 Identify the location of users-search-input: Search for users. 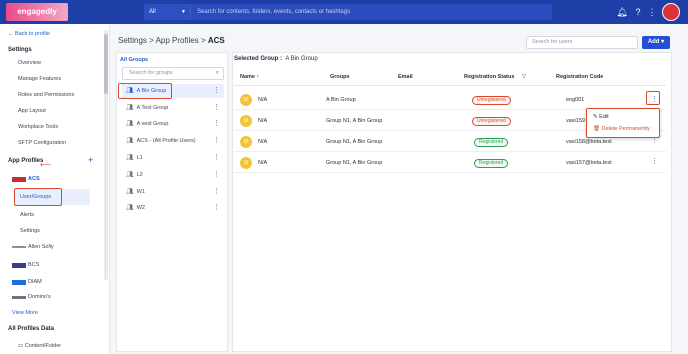
(582, 42).